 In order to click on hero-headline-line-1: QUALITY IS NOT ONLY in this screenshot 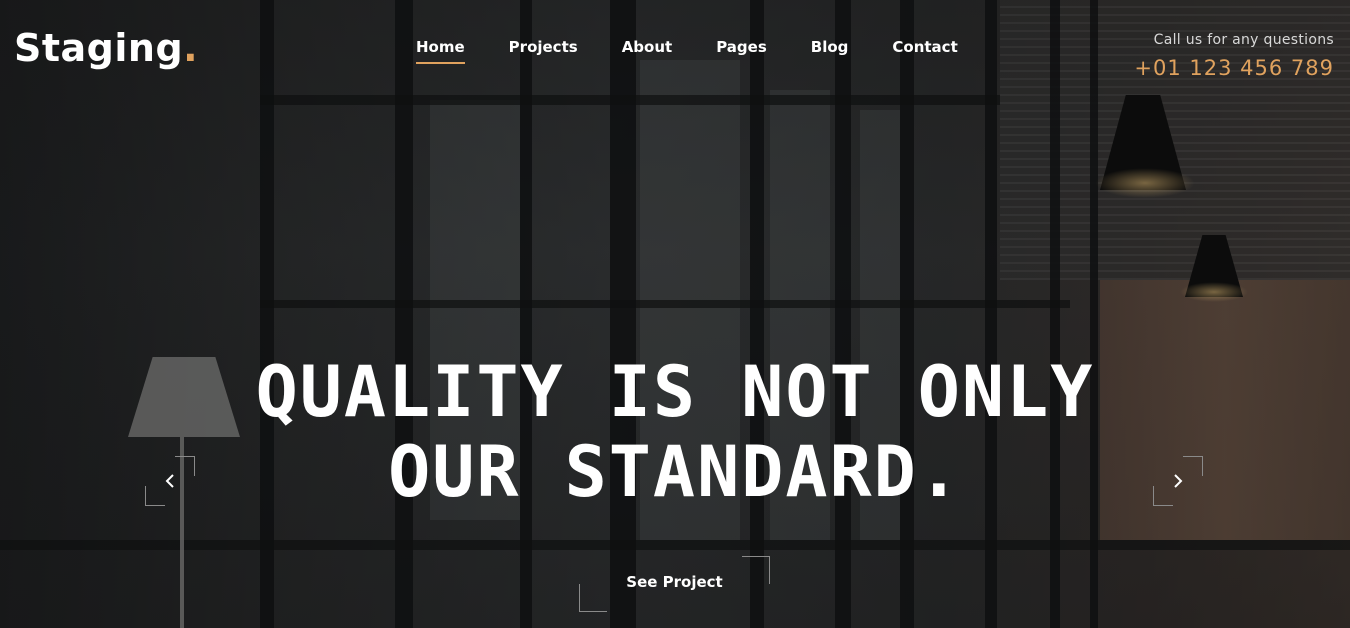, I will do `click(675, 392)`.